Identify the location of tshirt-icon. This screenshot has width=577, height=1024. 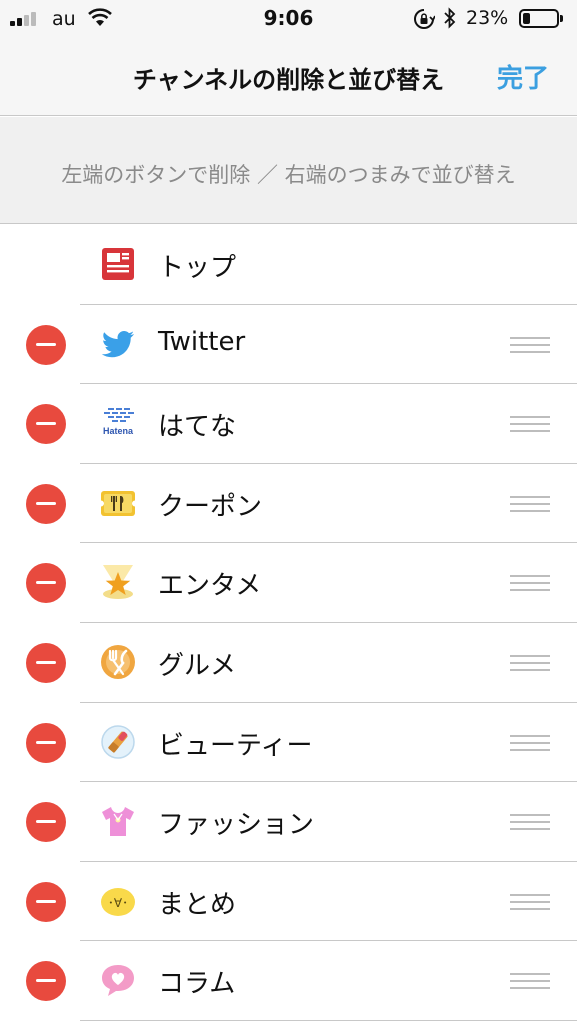
(118, 821).